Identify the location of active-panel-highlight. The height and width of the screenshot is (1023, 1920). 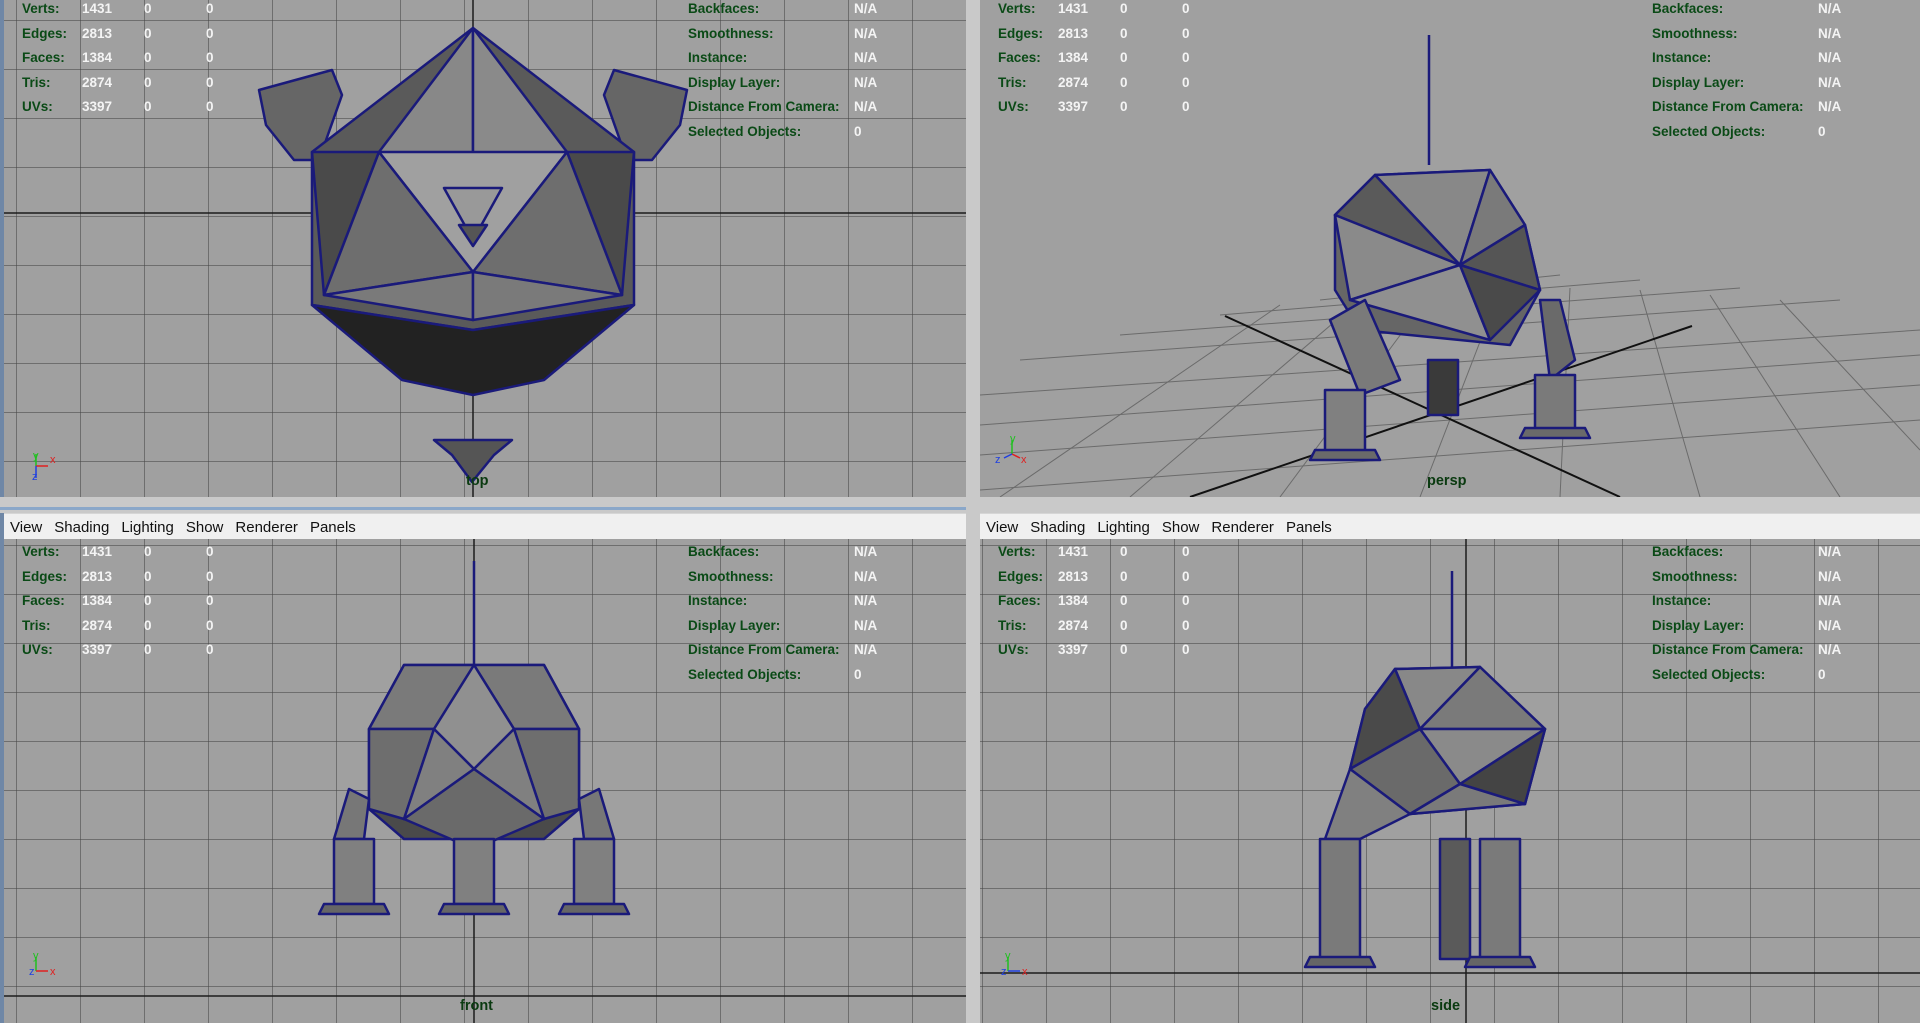
(483, 508).